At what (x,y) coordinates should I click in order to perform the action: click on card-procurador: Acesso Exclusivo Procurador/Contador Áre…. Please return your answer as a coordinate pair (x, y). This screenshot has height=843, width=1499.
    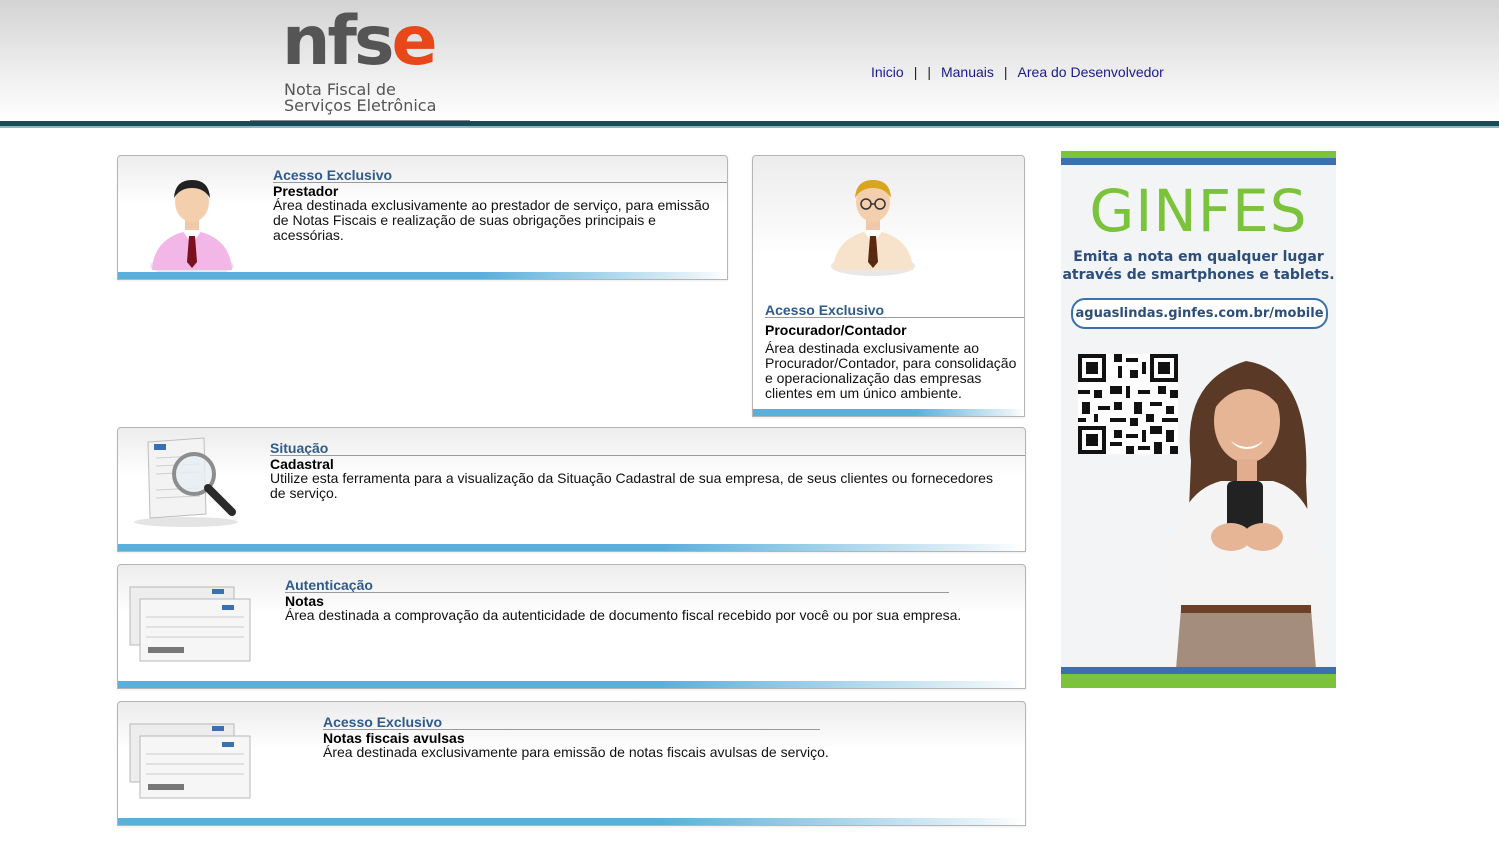
    Looking at the image, I should click on (888, 286).